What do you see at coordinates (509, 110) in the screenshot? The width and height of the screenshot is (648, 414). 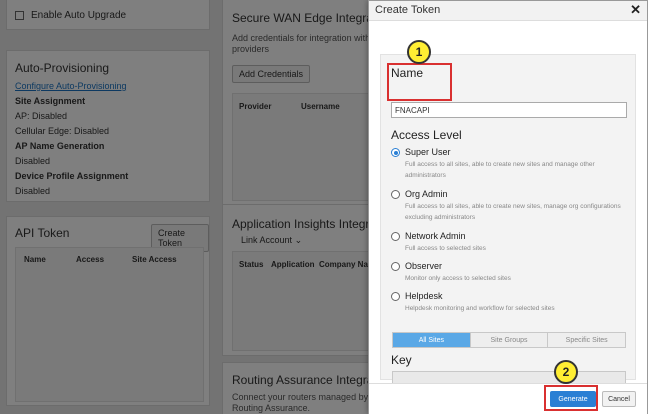 I see `name-input` at bounding box center [509, 110].